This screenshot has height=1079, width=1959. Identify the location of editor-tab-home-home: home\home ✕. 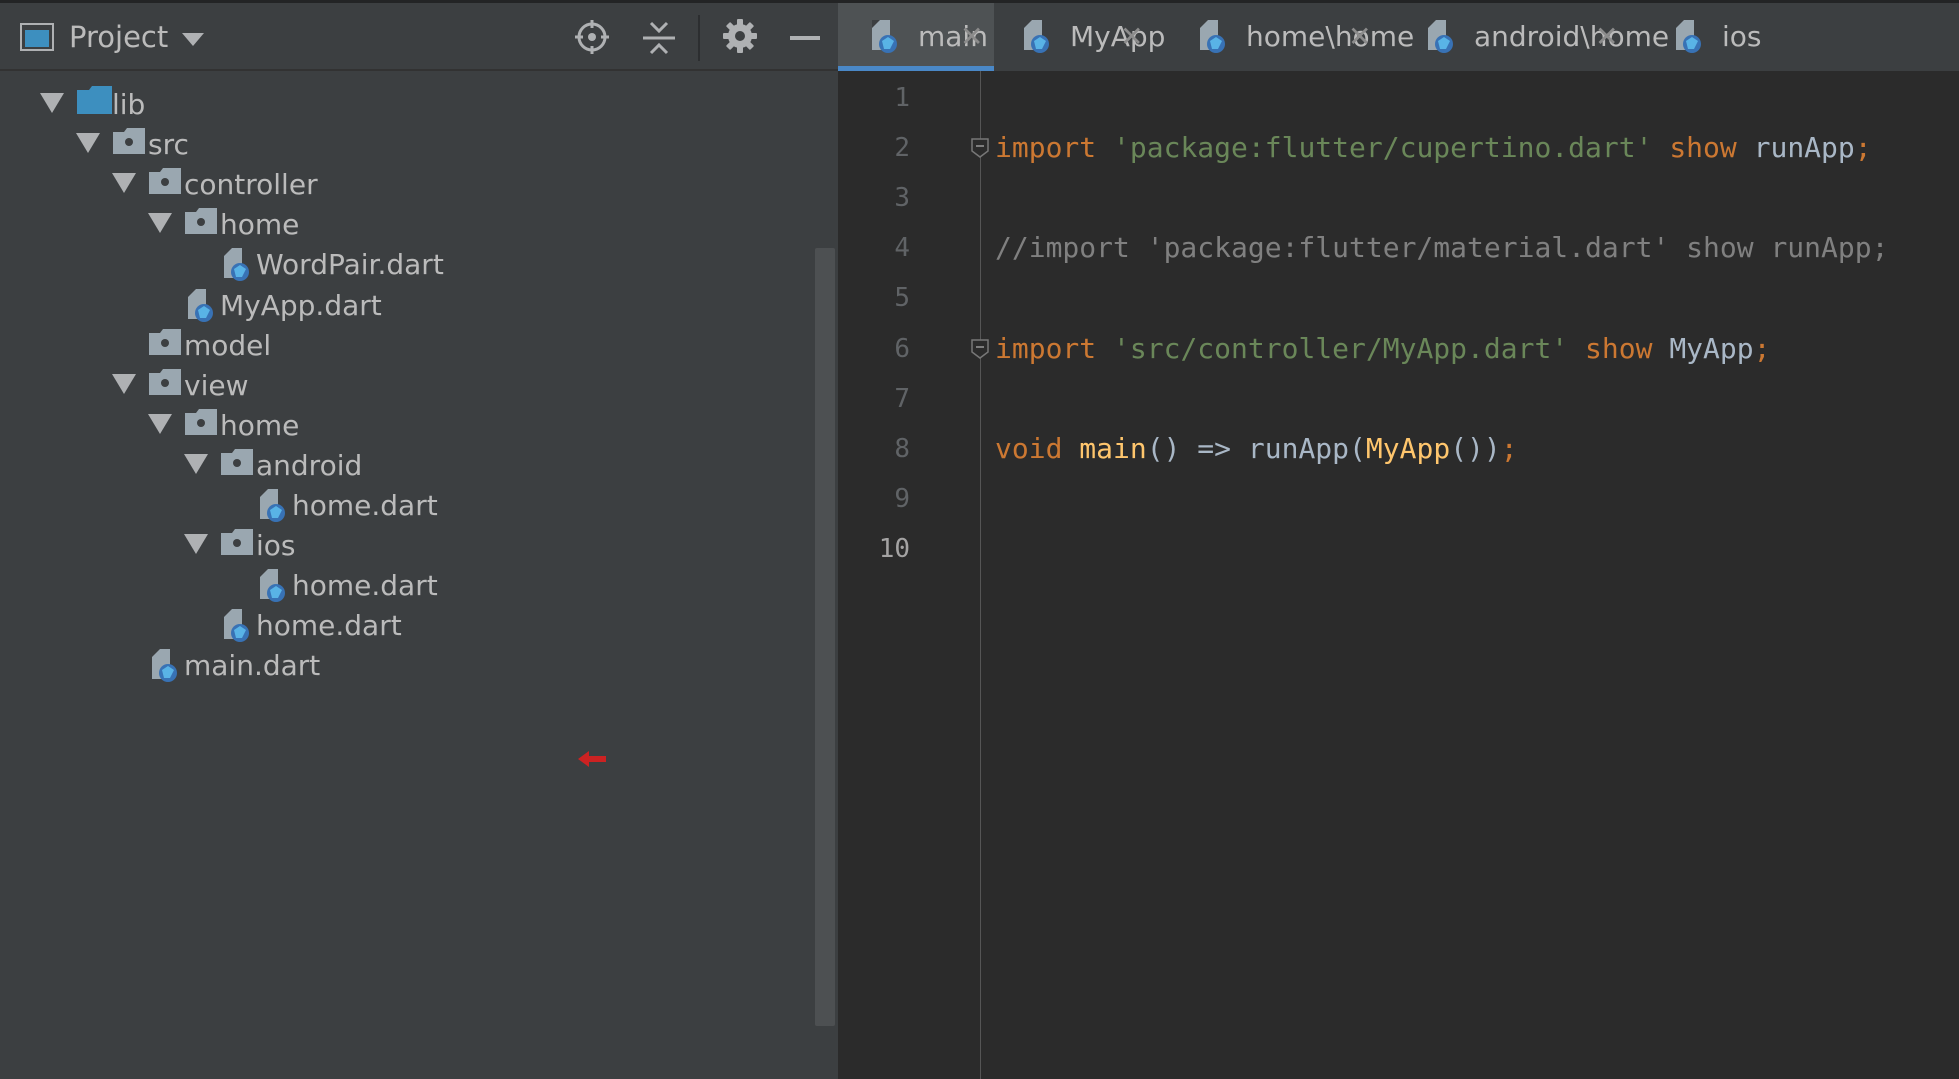
(1297, 37).